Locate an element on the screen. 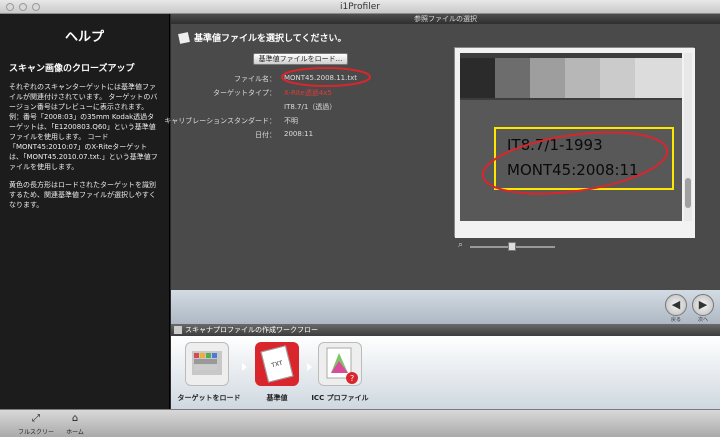 The height and width of the screenshot is (437, 720). next-button: ▶ is located at coordinates (703, 305).